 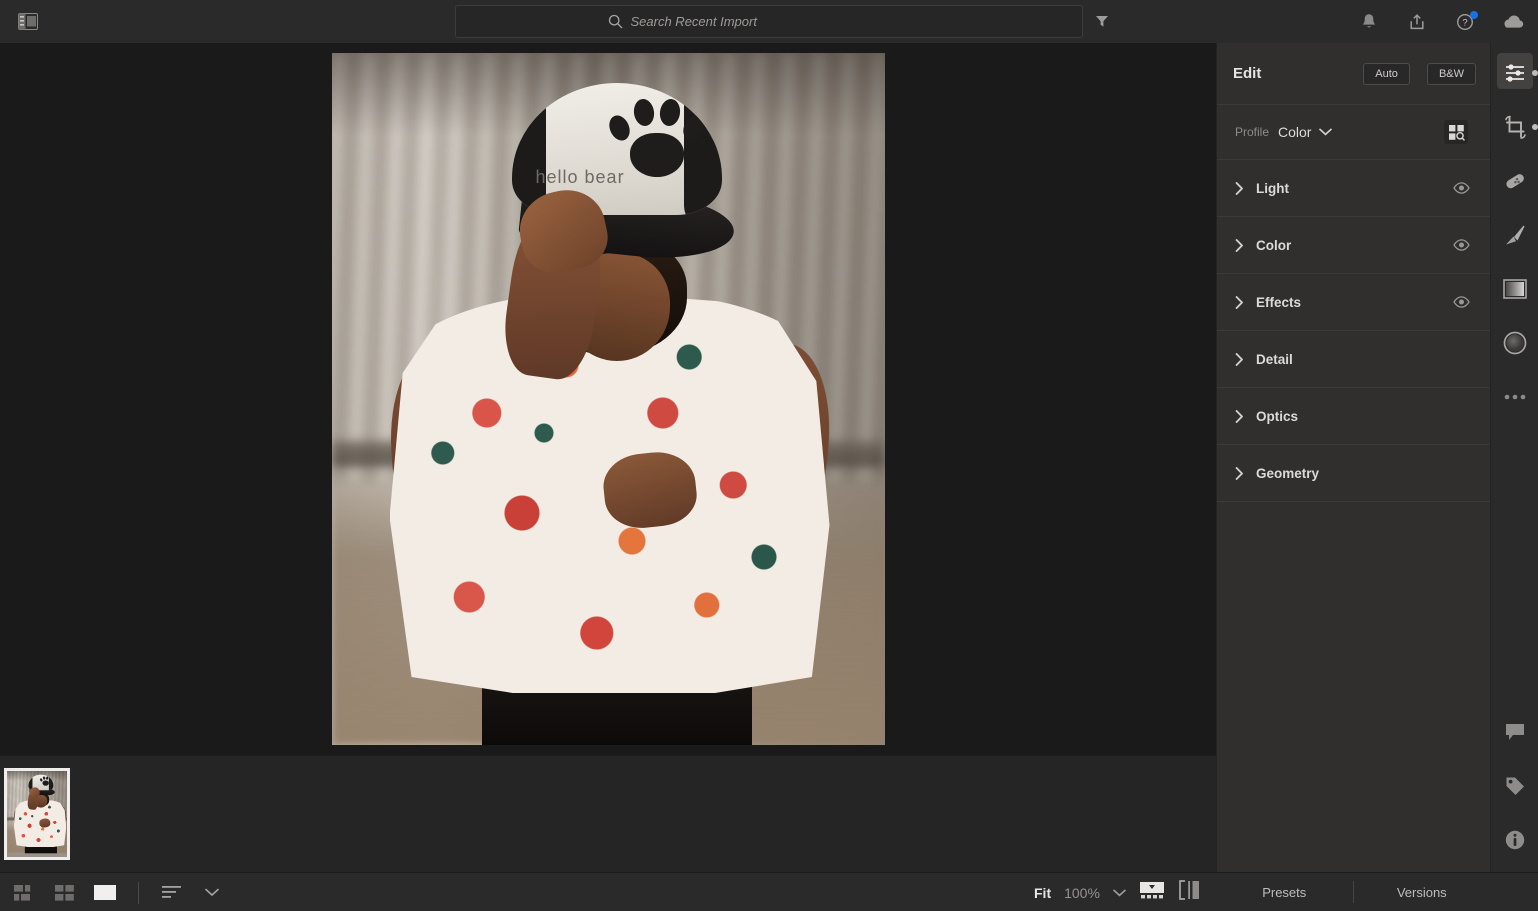 What do you see at coordinates (1353, 302) in the screenshot?
I see `section-effects: Effects` at bounding box center [1353, 302].